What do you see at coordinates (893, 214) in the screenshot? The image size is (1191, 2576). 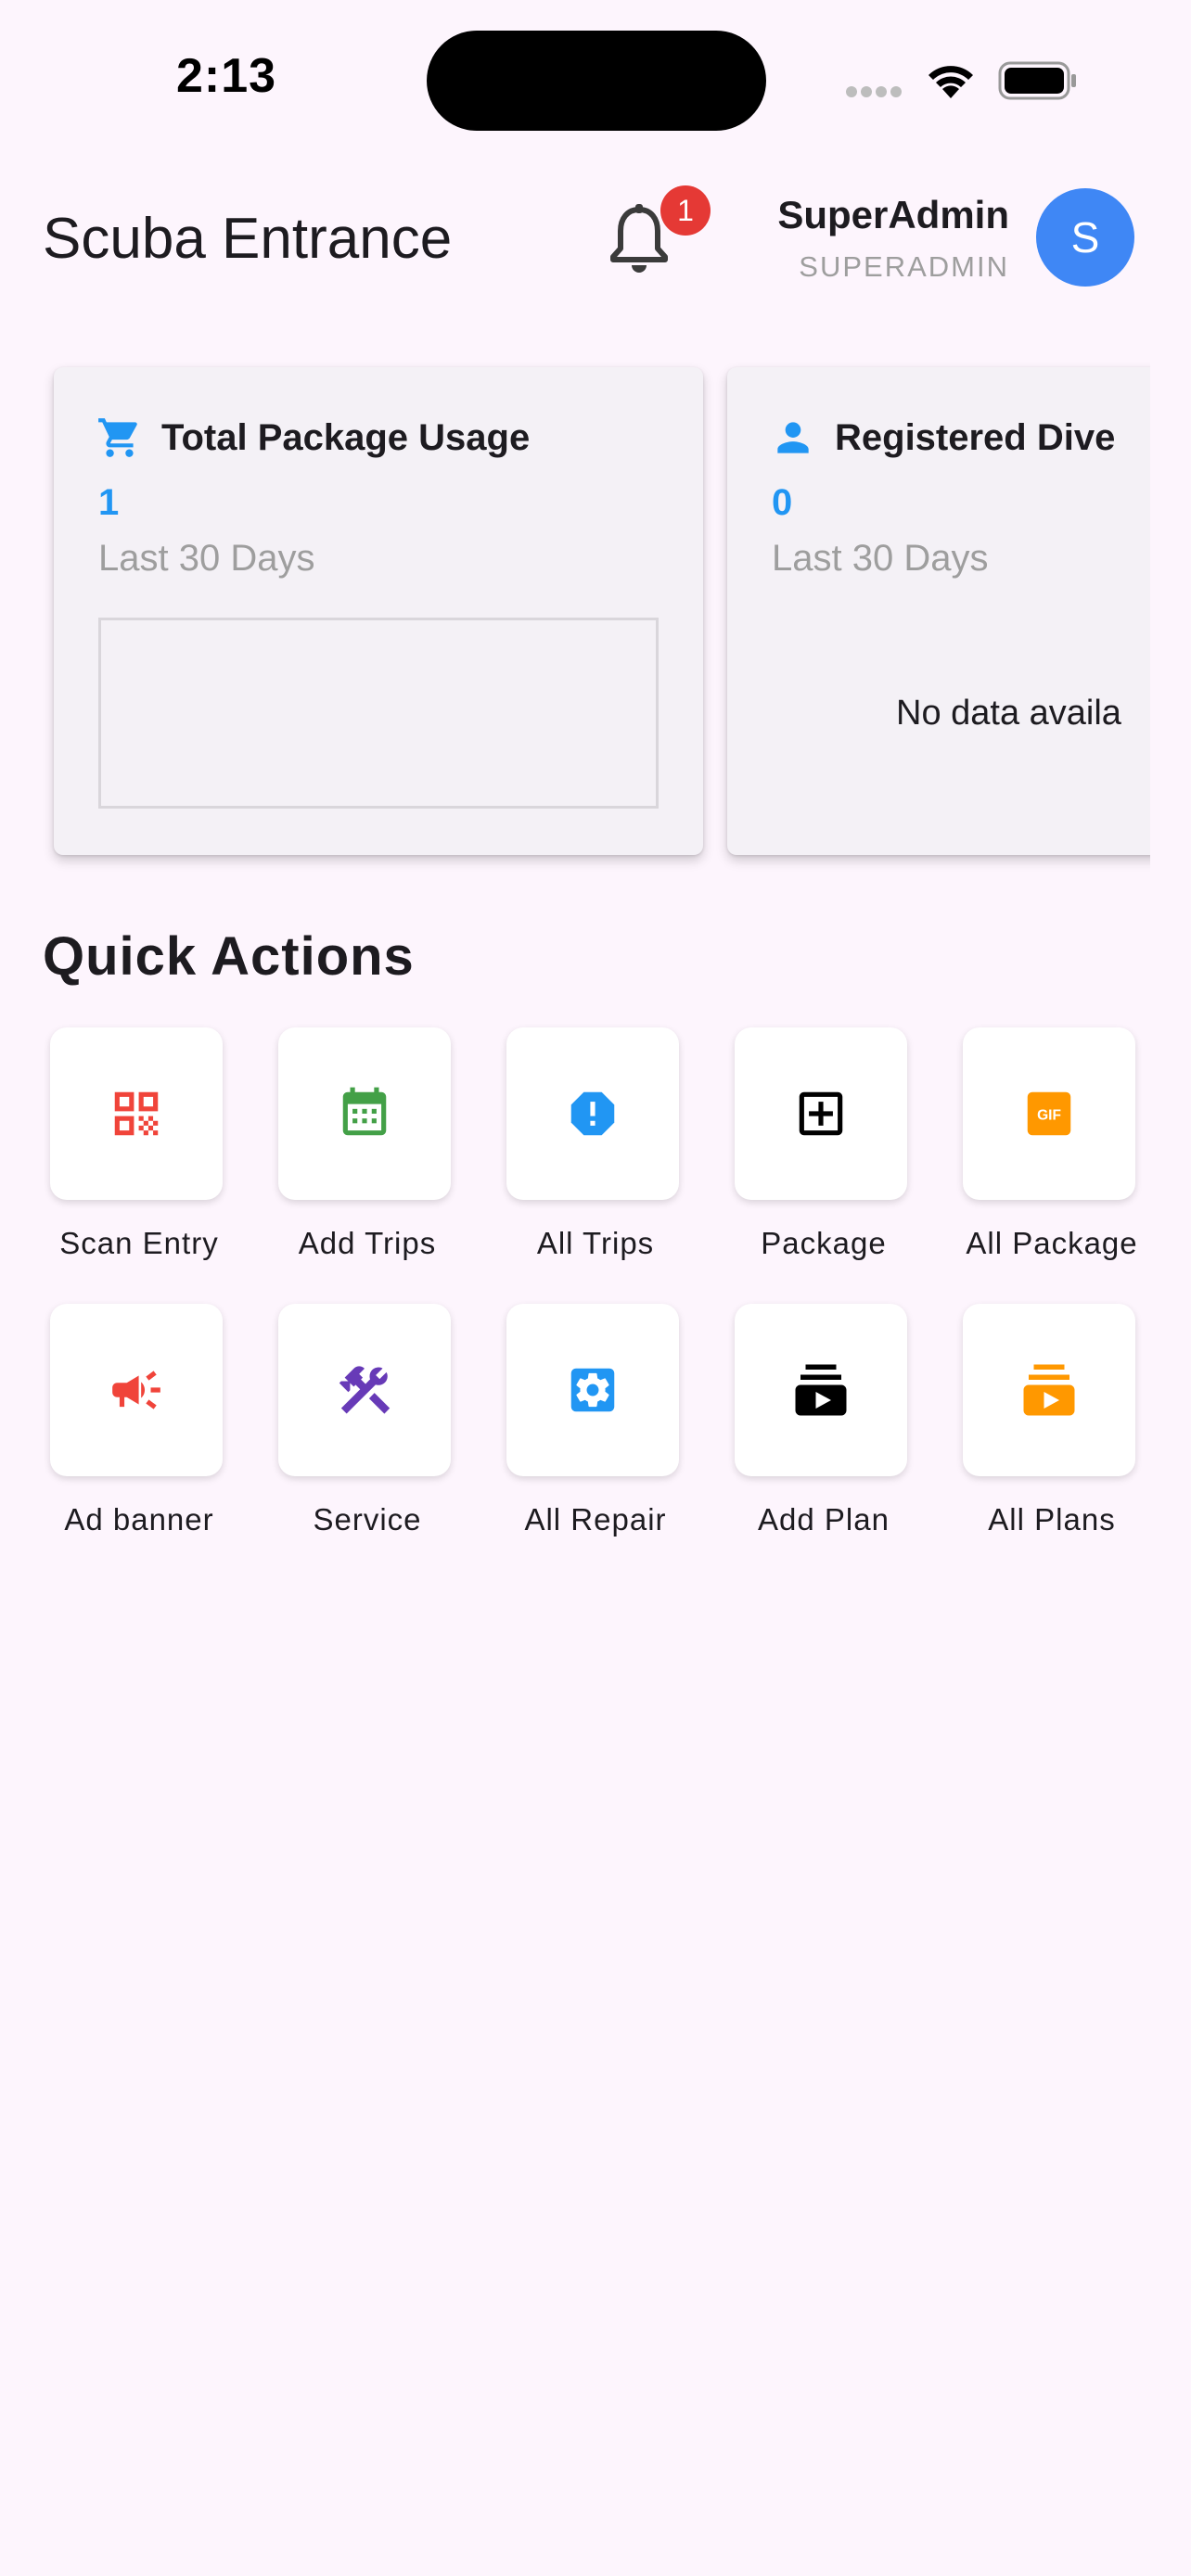 I see `user-name: SuperAdmin` at bounding box center [893, 214].